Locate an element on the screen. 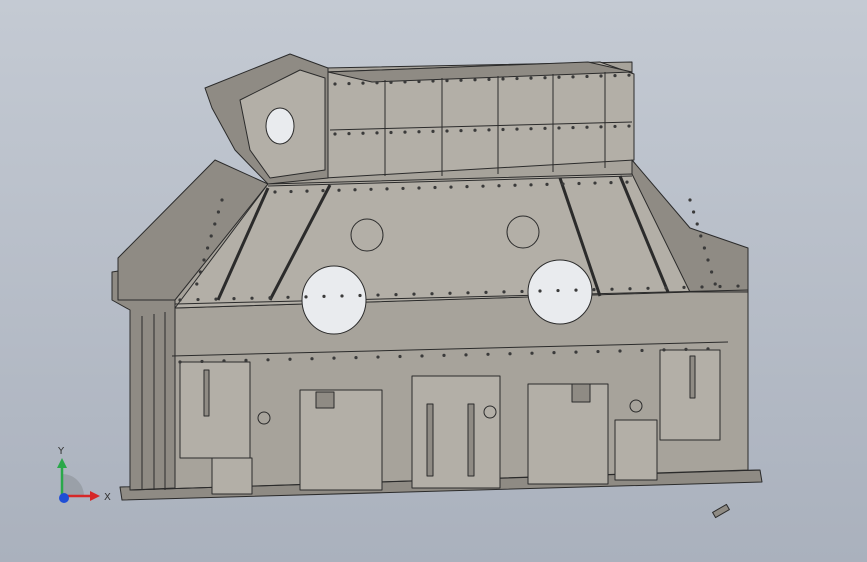 This screenshot has height=562, width=867. left-bearing-bore is located at coordinates (334, 300).